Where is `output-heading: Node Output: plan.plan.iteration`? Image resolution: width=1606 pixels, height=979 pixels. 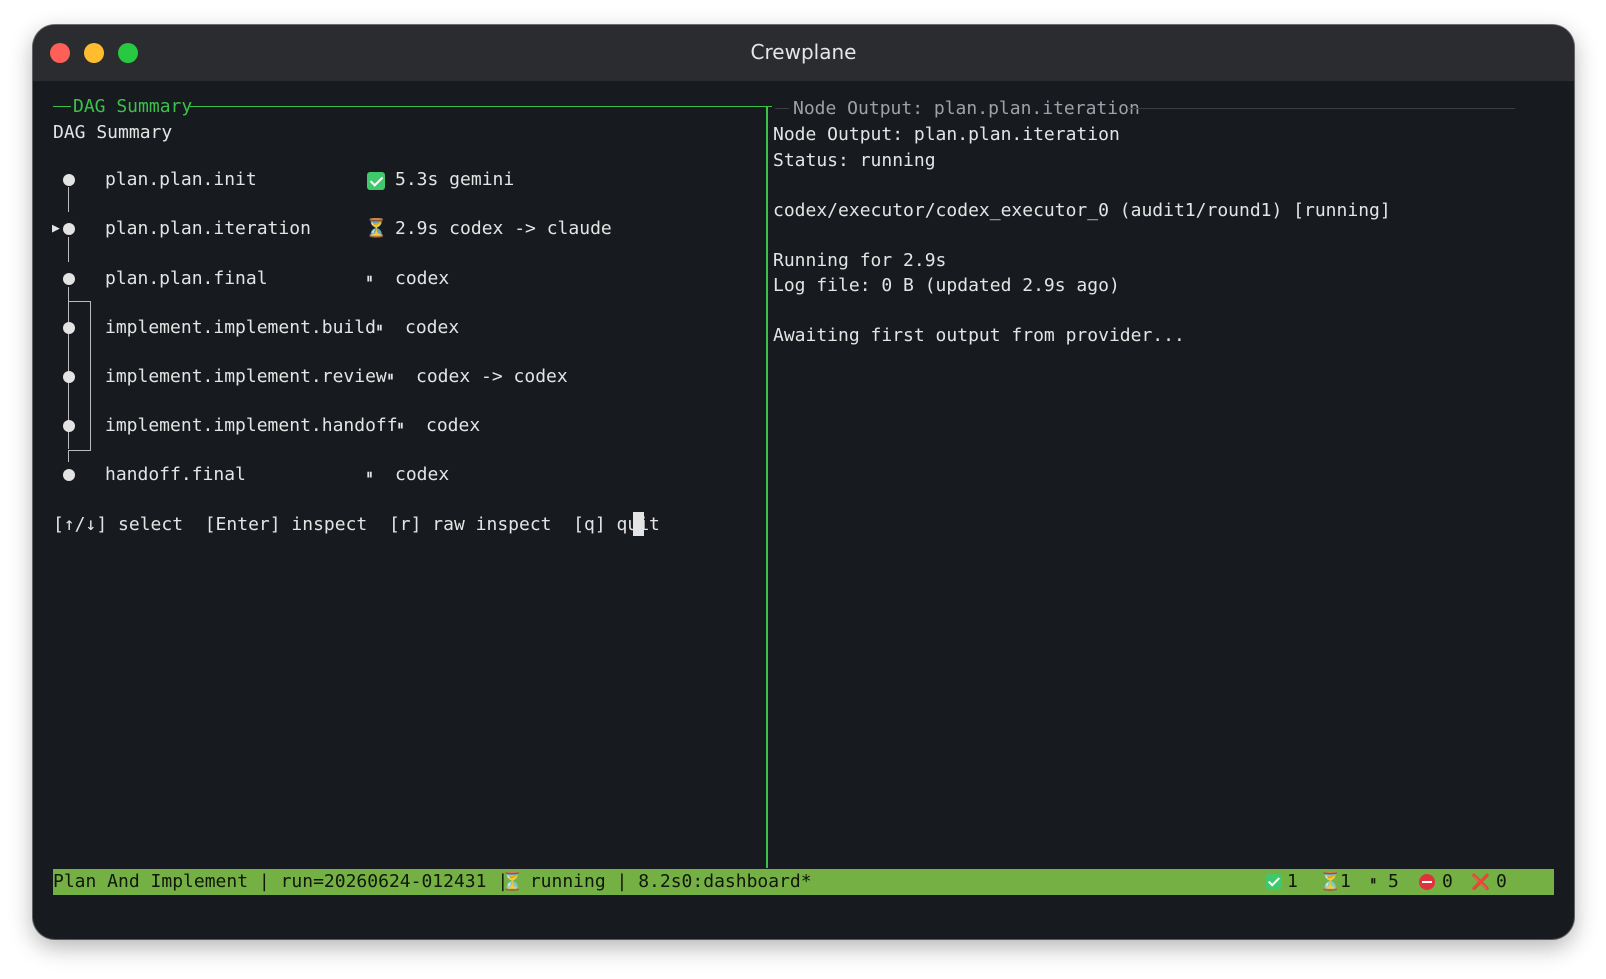 output-heading: Node Output: plan.plan.iteration is located at coordinates (946, 134).